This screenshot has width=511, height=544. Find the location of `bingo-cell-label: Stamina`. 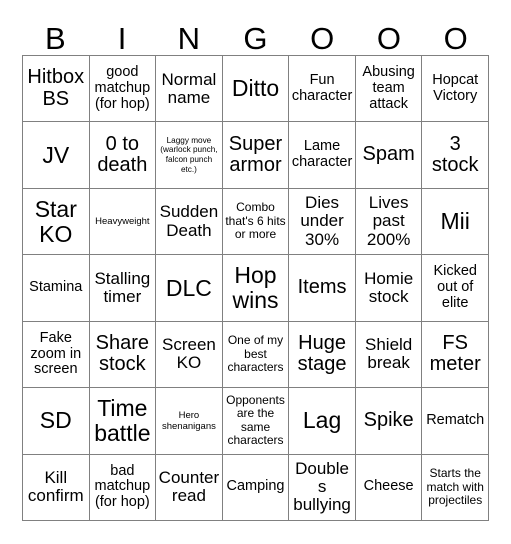

bingo-cell-label: Stamina is located at coordinates (56, 287).